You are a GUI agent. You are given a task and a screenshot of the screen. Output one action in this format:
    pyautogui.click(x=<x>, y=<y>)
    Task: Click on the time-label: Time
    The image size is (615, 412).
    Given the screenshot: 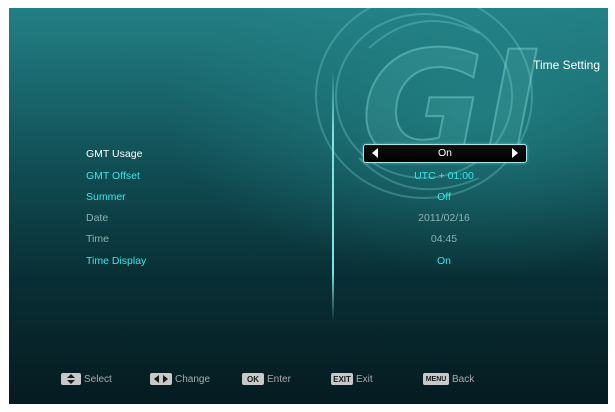 What is the action you would take?
    pyautogui.click(x=97, y=239)
    